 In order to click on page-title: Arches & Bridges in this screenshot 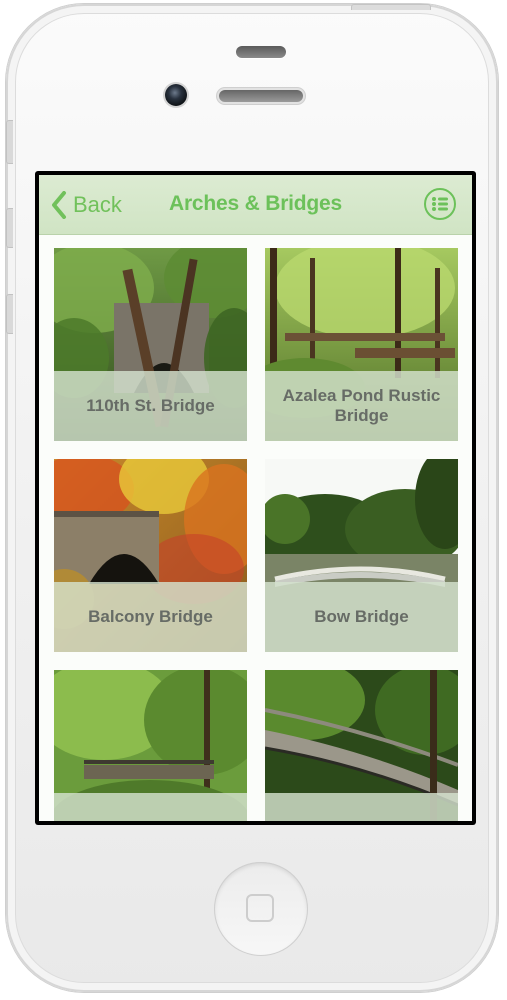, I will do `click(255, 203)`.